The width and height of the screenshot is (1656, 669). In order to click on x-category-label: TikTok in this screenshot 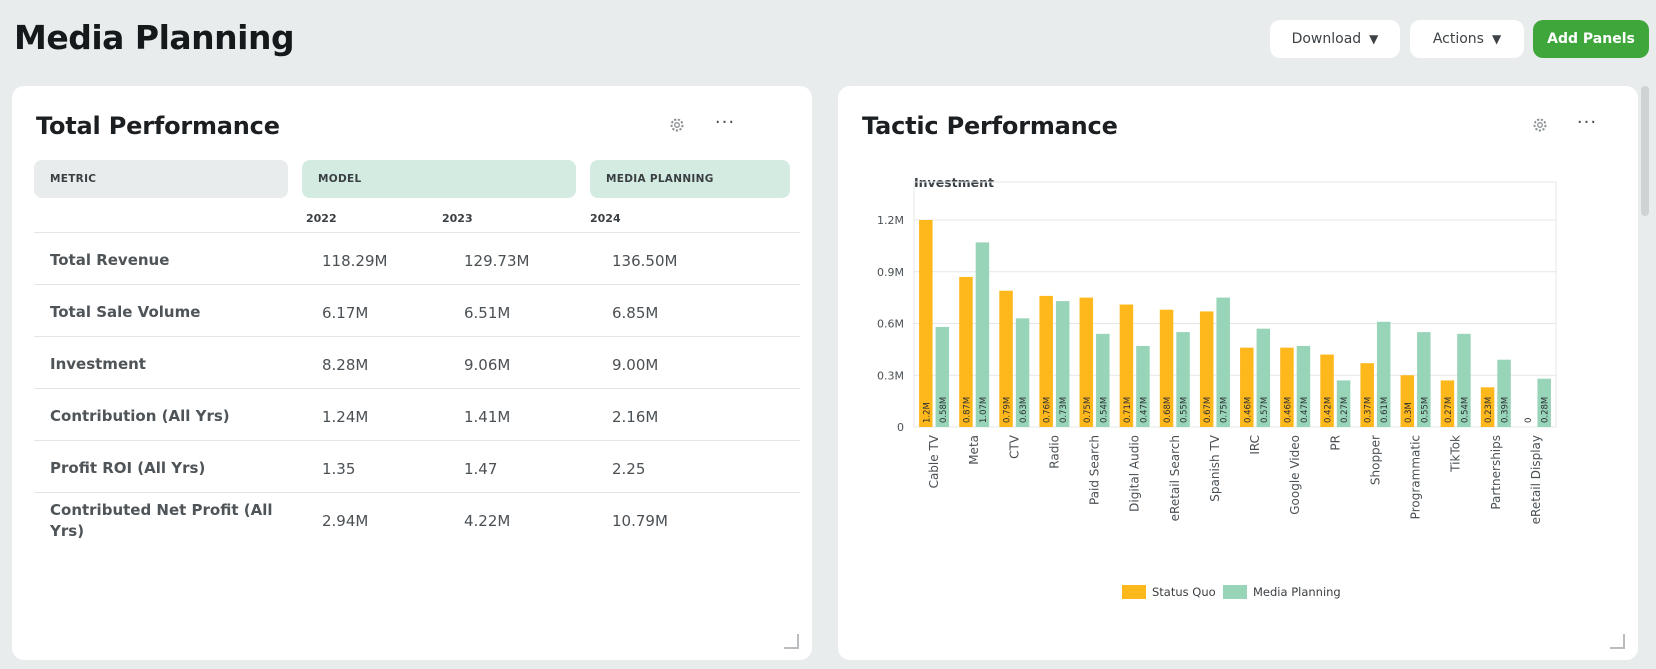, I will do `click(1456, 454)`.